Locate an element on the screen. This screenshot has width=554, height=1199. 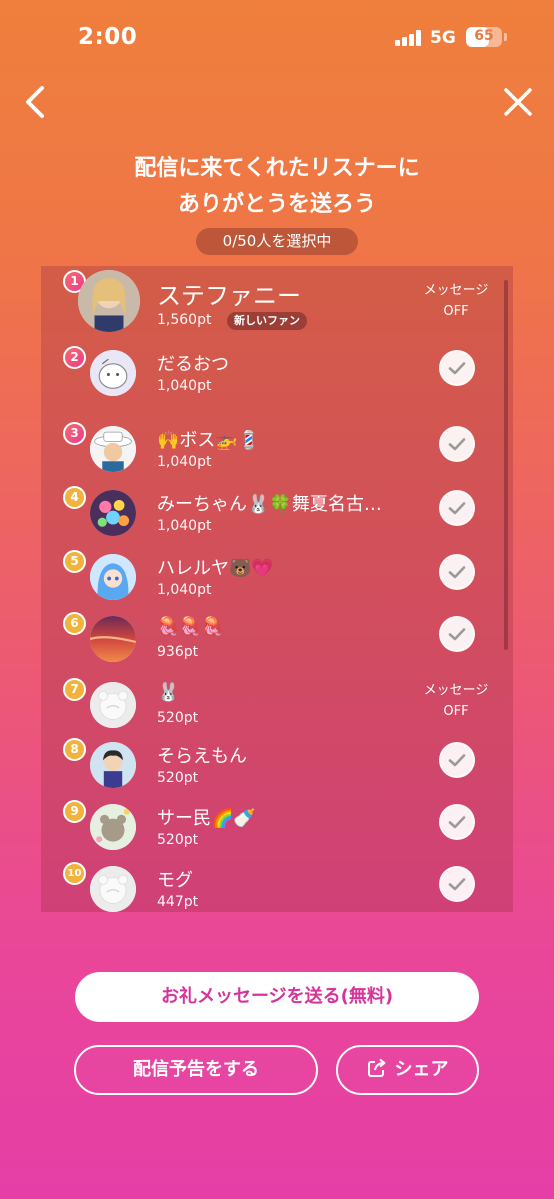
listener-row: 4 みーちゃん🐰🍀舞夏名古屋… 1,040pt is located at coordinates (277, 514).